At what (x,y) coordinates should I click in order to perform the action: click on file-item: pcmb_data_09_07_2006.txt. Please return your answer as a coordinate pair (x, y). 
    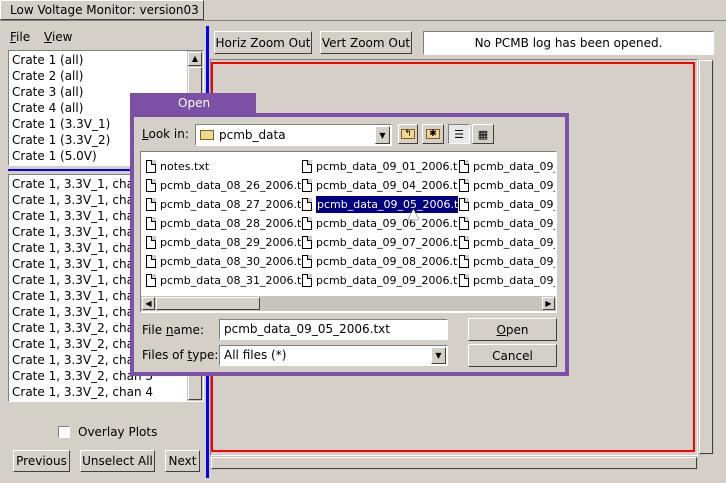
    Looking at the image, I should click on (380, 242).